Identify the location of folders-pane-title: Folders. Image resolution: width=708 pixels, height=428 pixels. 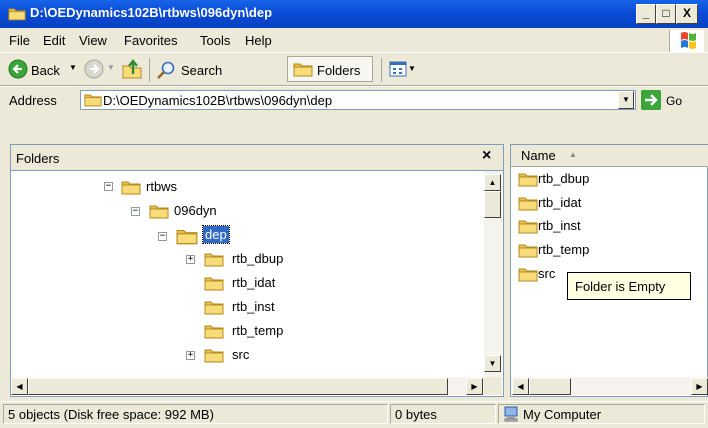
(38, 158).